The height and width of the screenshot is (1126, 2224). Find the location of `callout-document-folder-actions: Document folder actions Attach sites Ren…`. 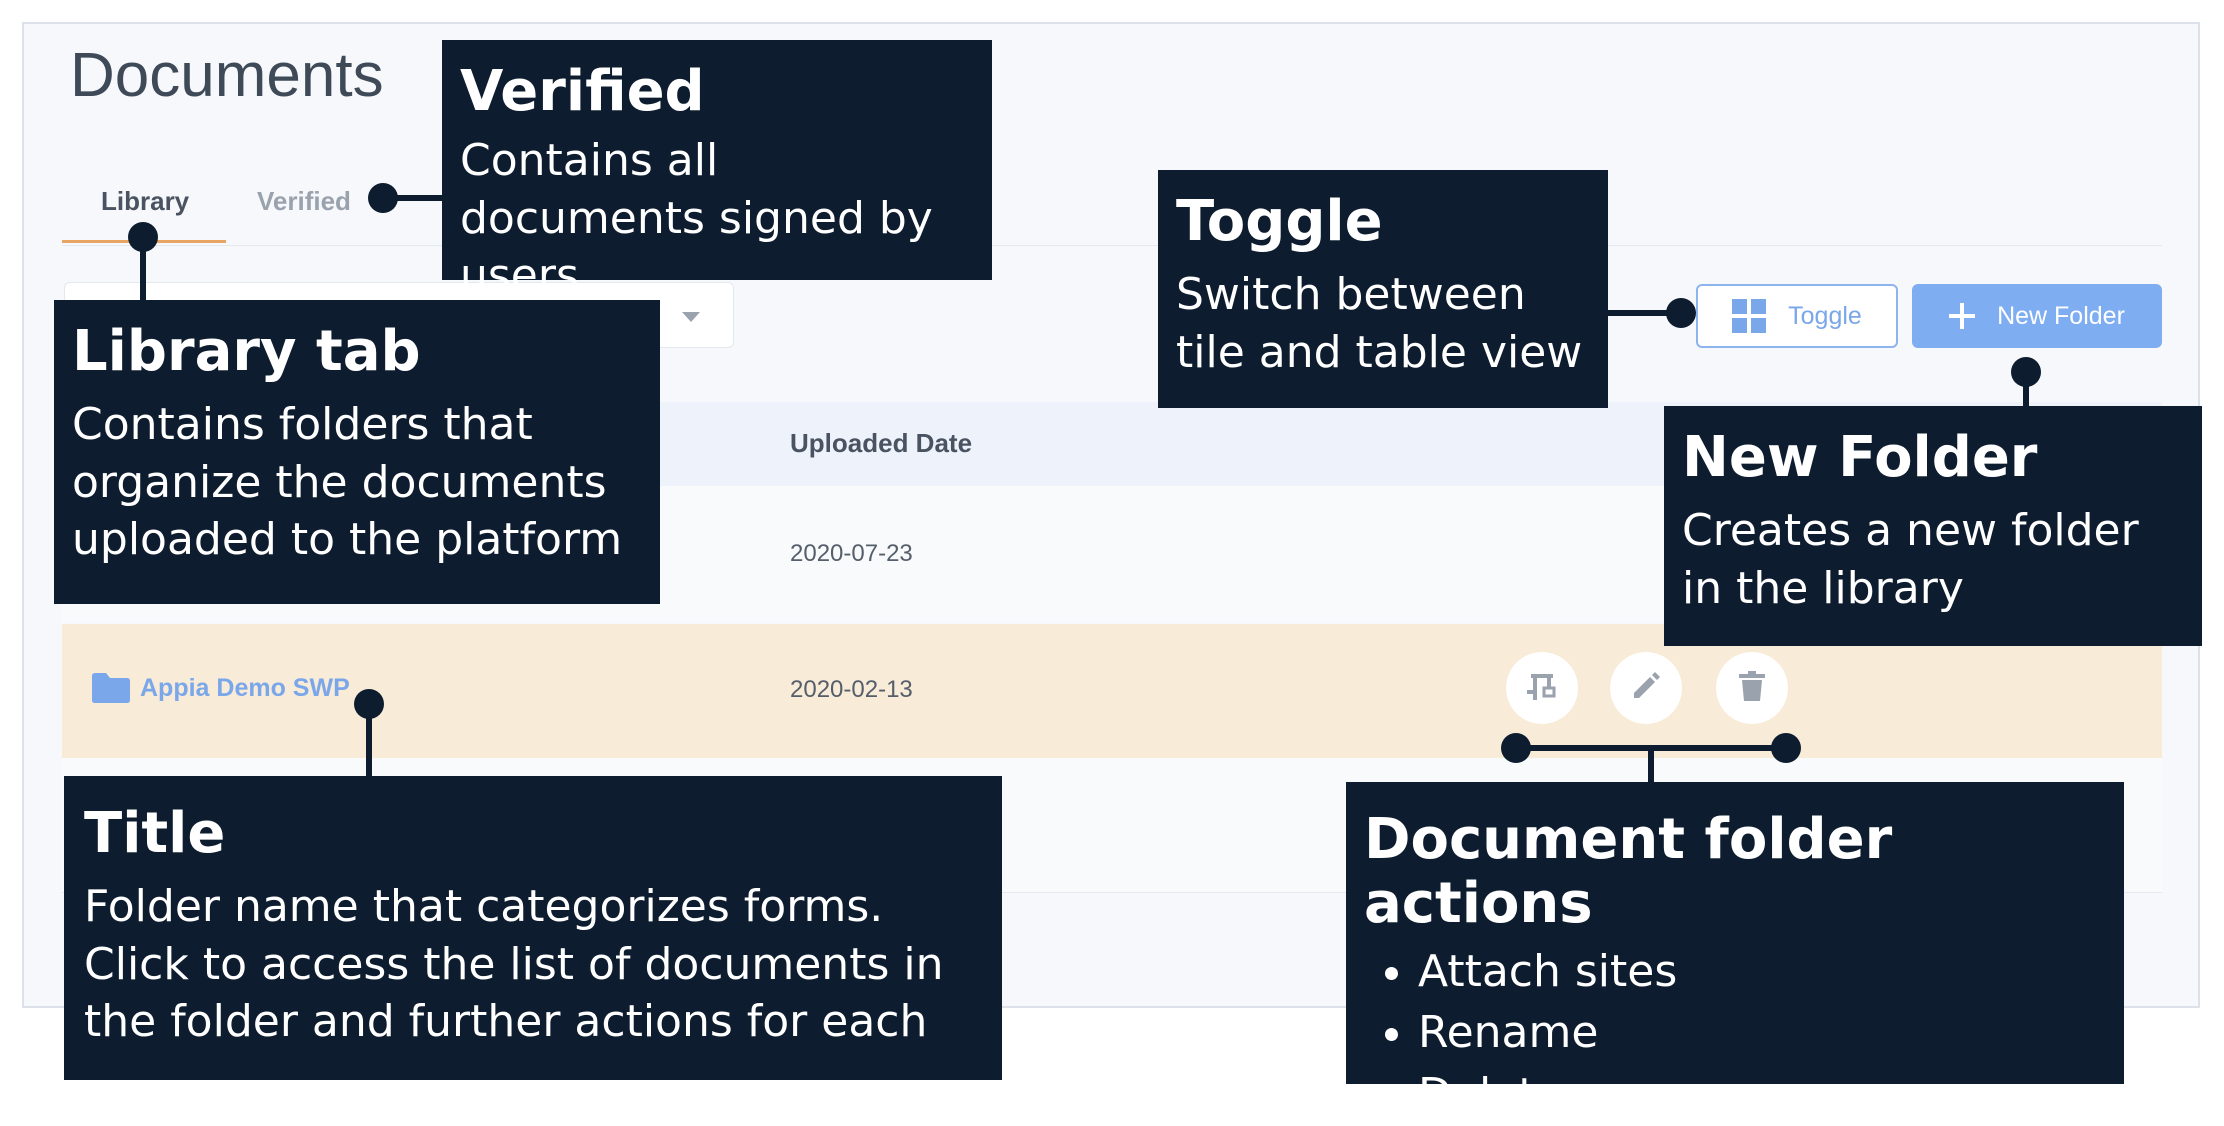

callout-document-folder-actions: Document folder actions Attach sites Ren… is located at coordinates (1735, 951).